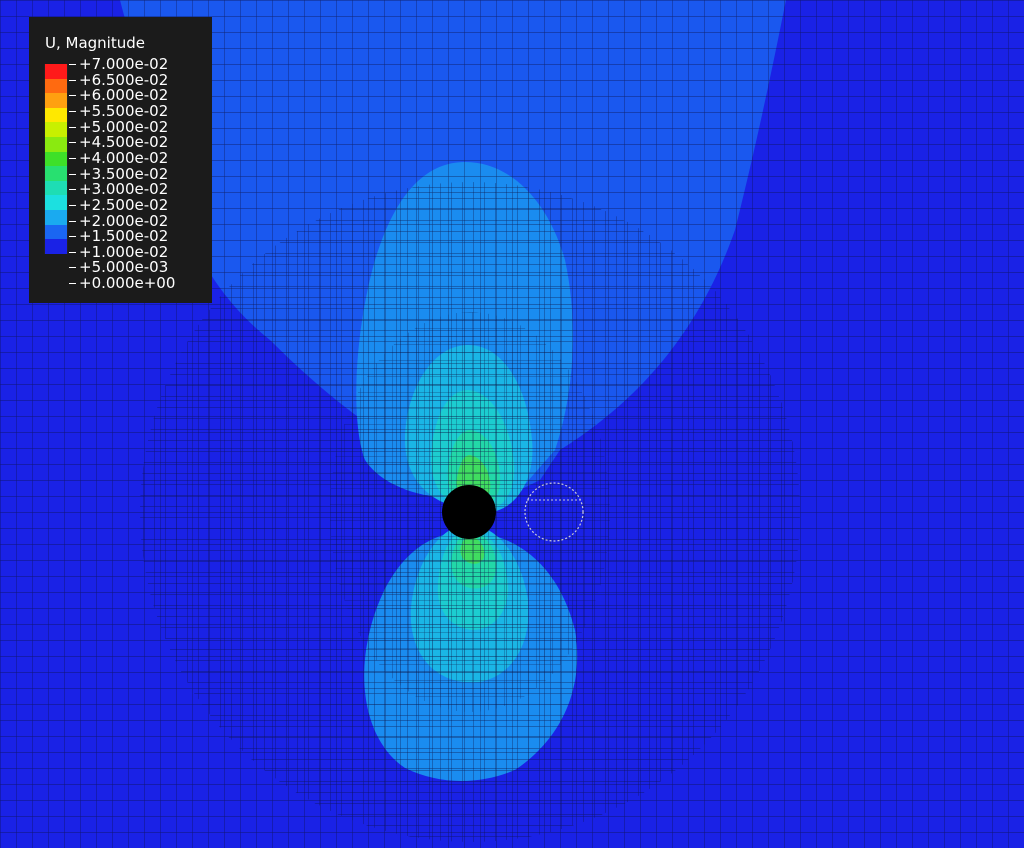 This screenshot has width=1024, height=848. Describe the element at coordinates (118, 267) in the screenshot. I see `legend-tick: +5.000e-03` at that location.